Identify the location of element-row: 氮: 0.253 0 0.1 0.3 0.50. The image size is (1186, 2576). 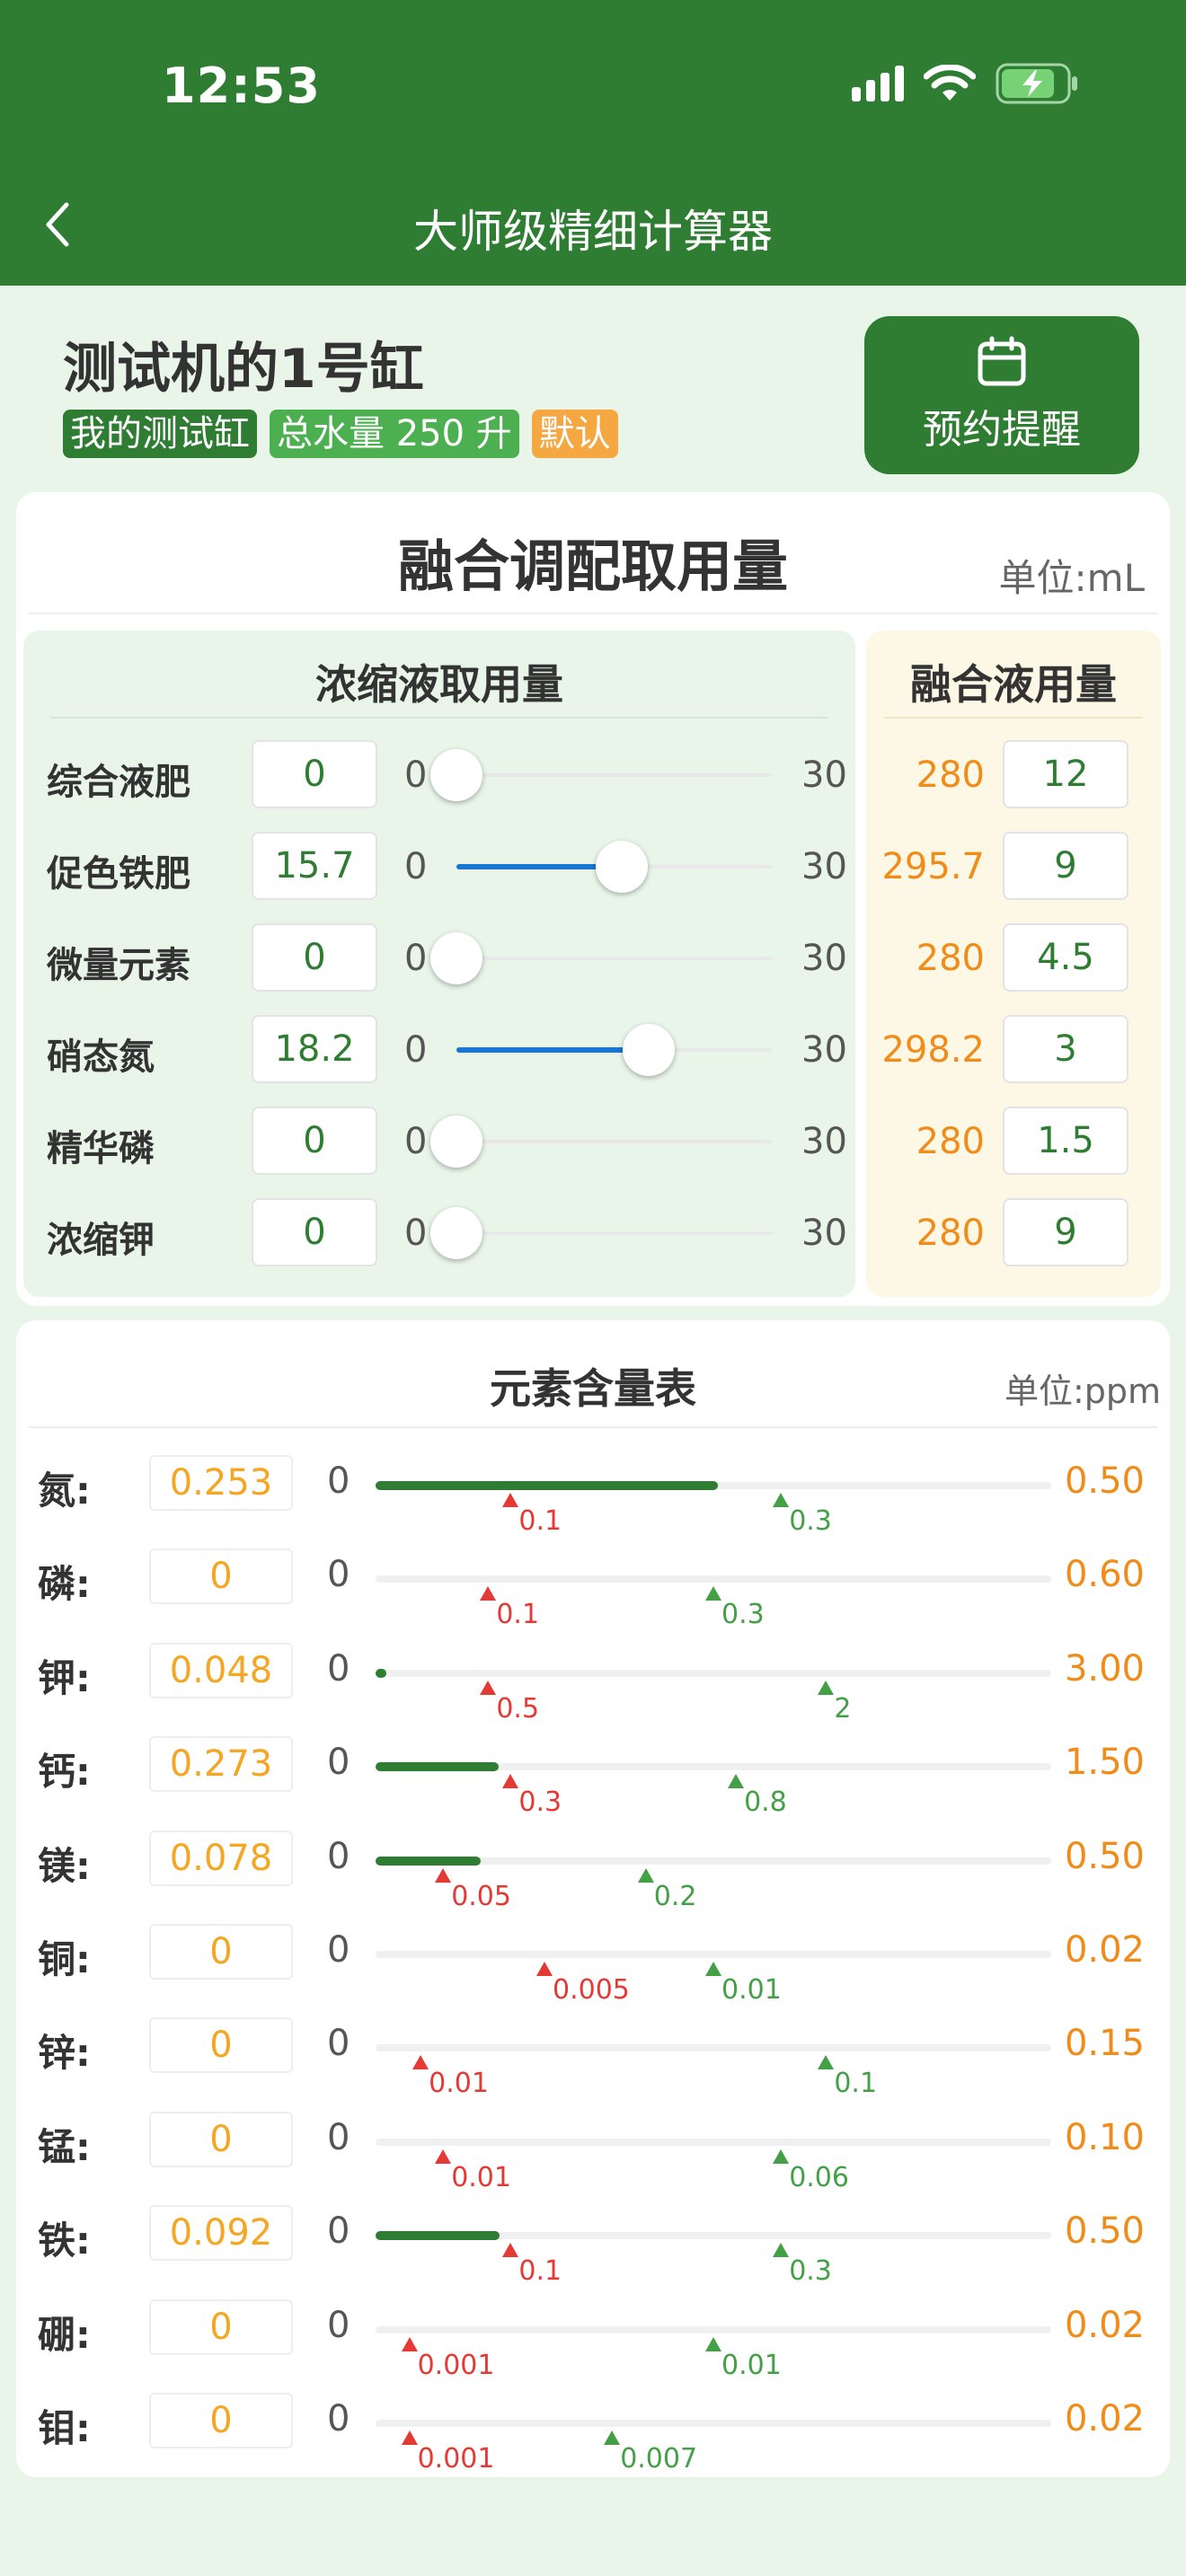
(593, 1489).